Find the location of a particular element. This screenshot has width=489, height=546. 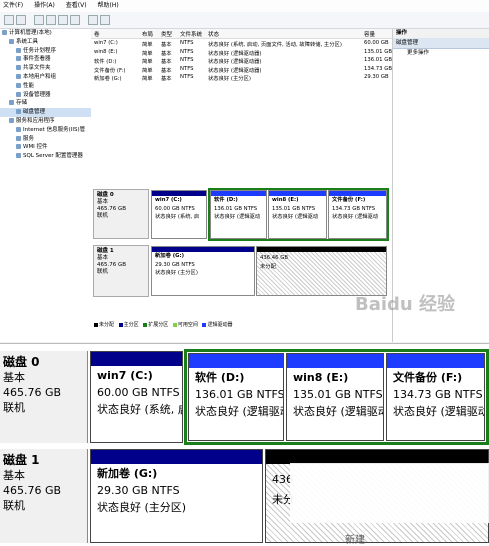

menu-action: 操作(A) is located at coordinates (44, 5).